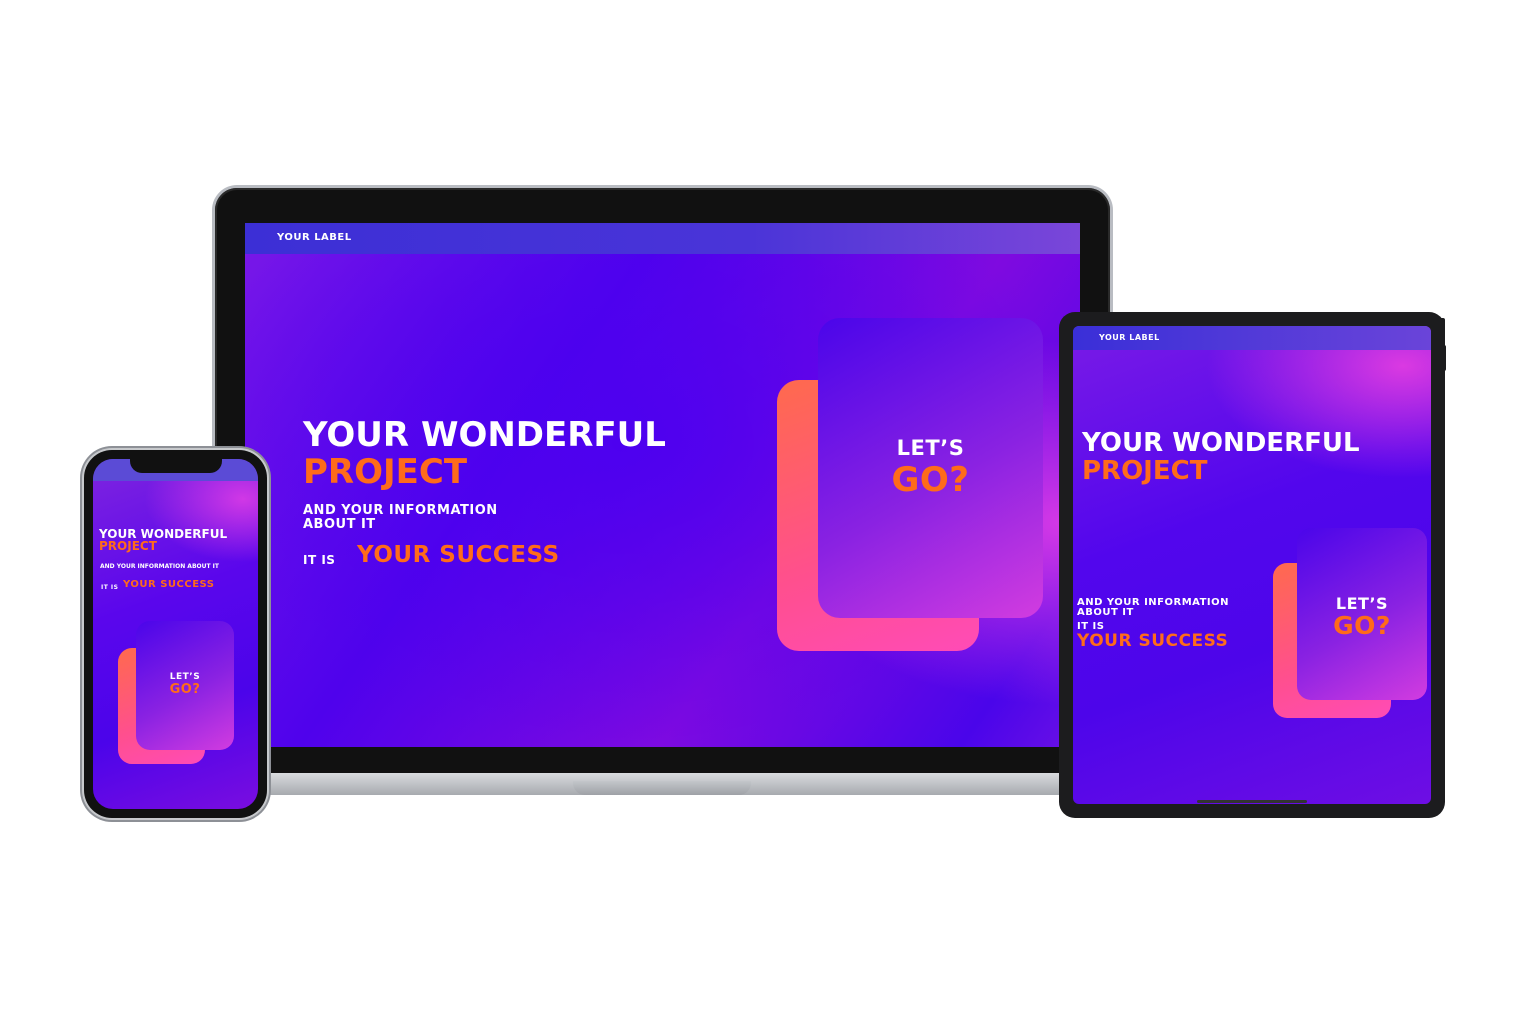 This screenshot has height=1021, width=1532. I want to click on tablet-top-bar: YOUR LABEL, so click(1252, 338).